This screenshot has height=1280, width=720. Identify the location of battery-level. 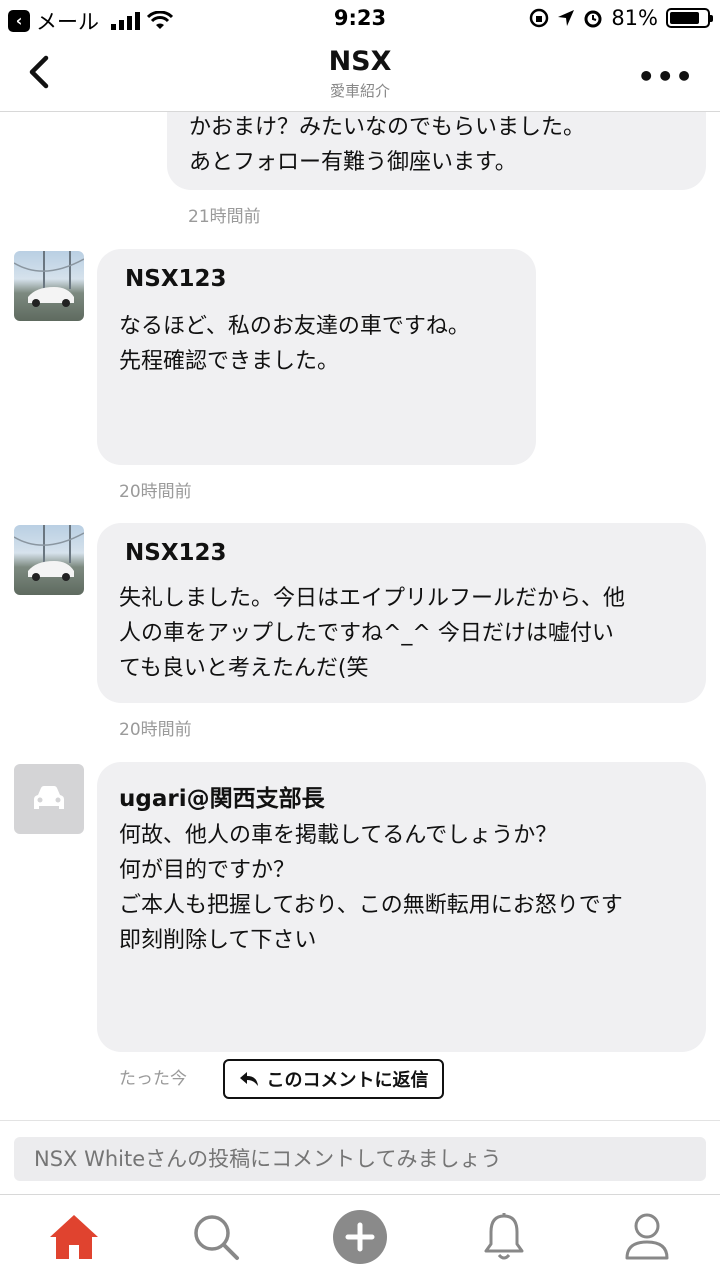
(685, 18).